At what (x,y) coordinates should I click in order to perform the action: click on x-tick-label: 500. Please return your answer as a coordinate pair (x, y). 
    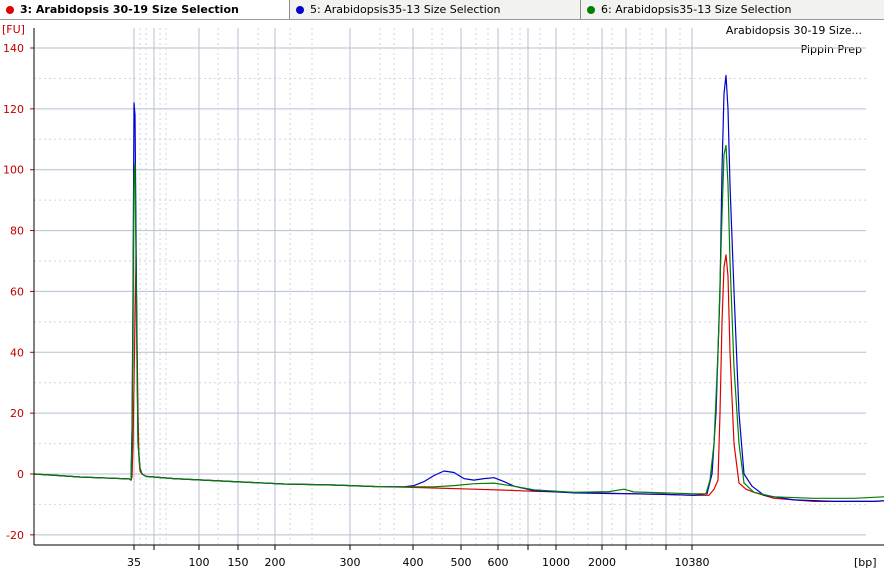
    Looking at the image, I should click on (461, 562).